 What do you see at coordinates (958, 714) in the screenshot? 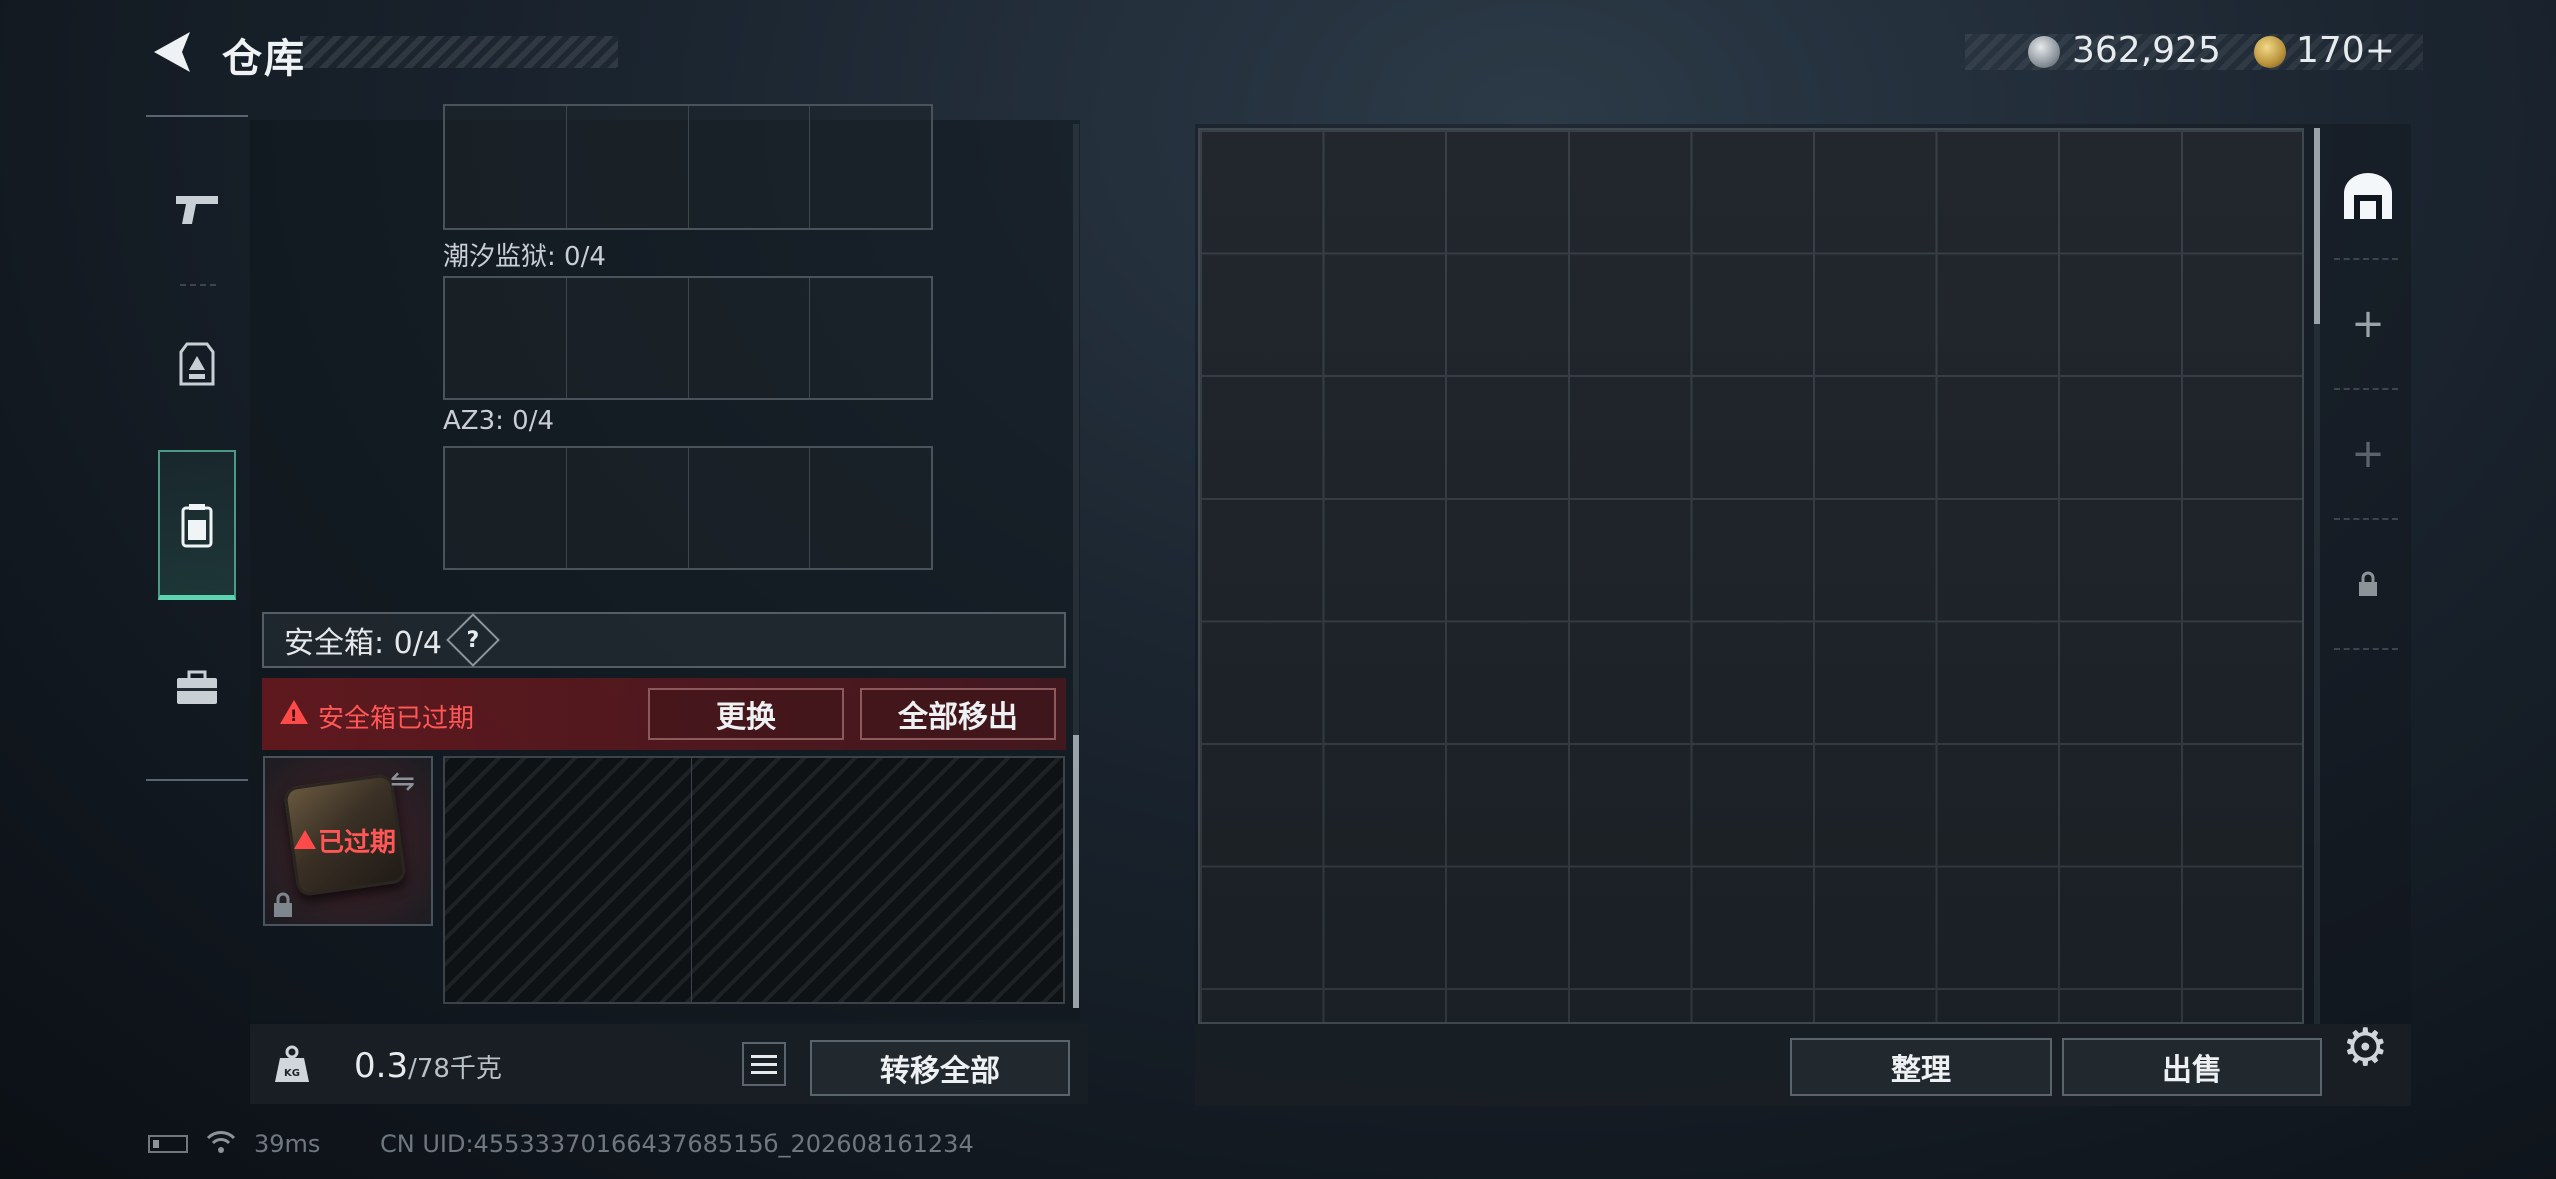
I see `move-all-out-button: 全部移出` at bounding box center [958, 714].